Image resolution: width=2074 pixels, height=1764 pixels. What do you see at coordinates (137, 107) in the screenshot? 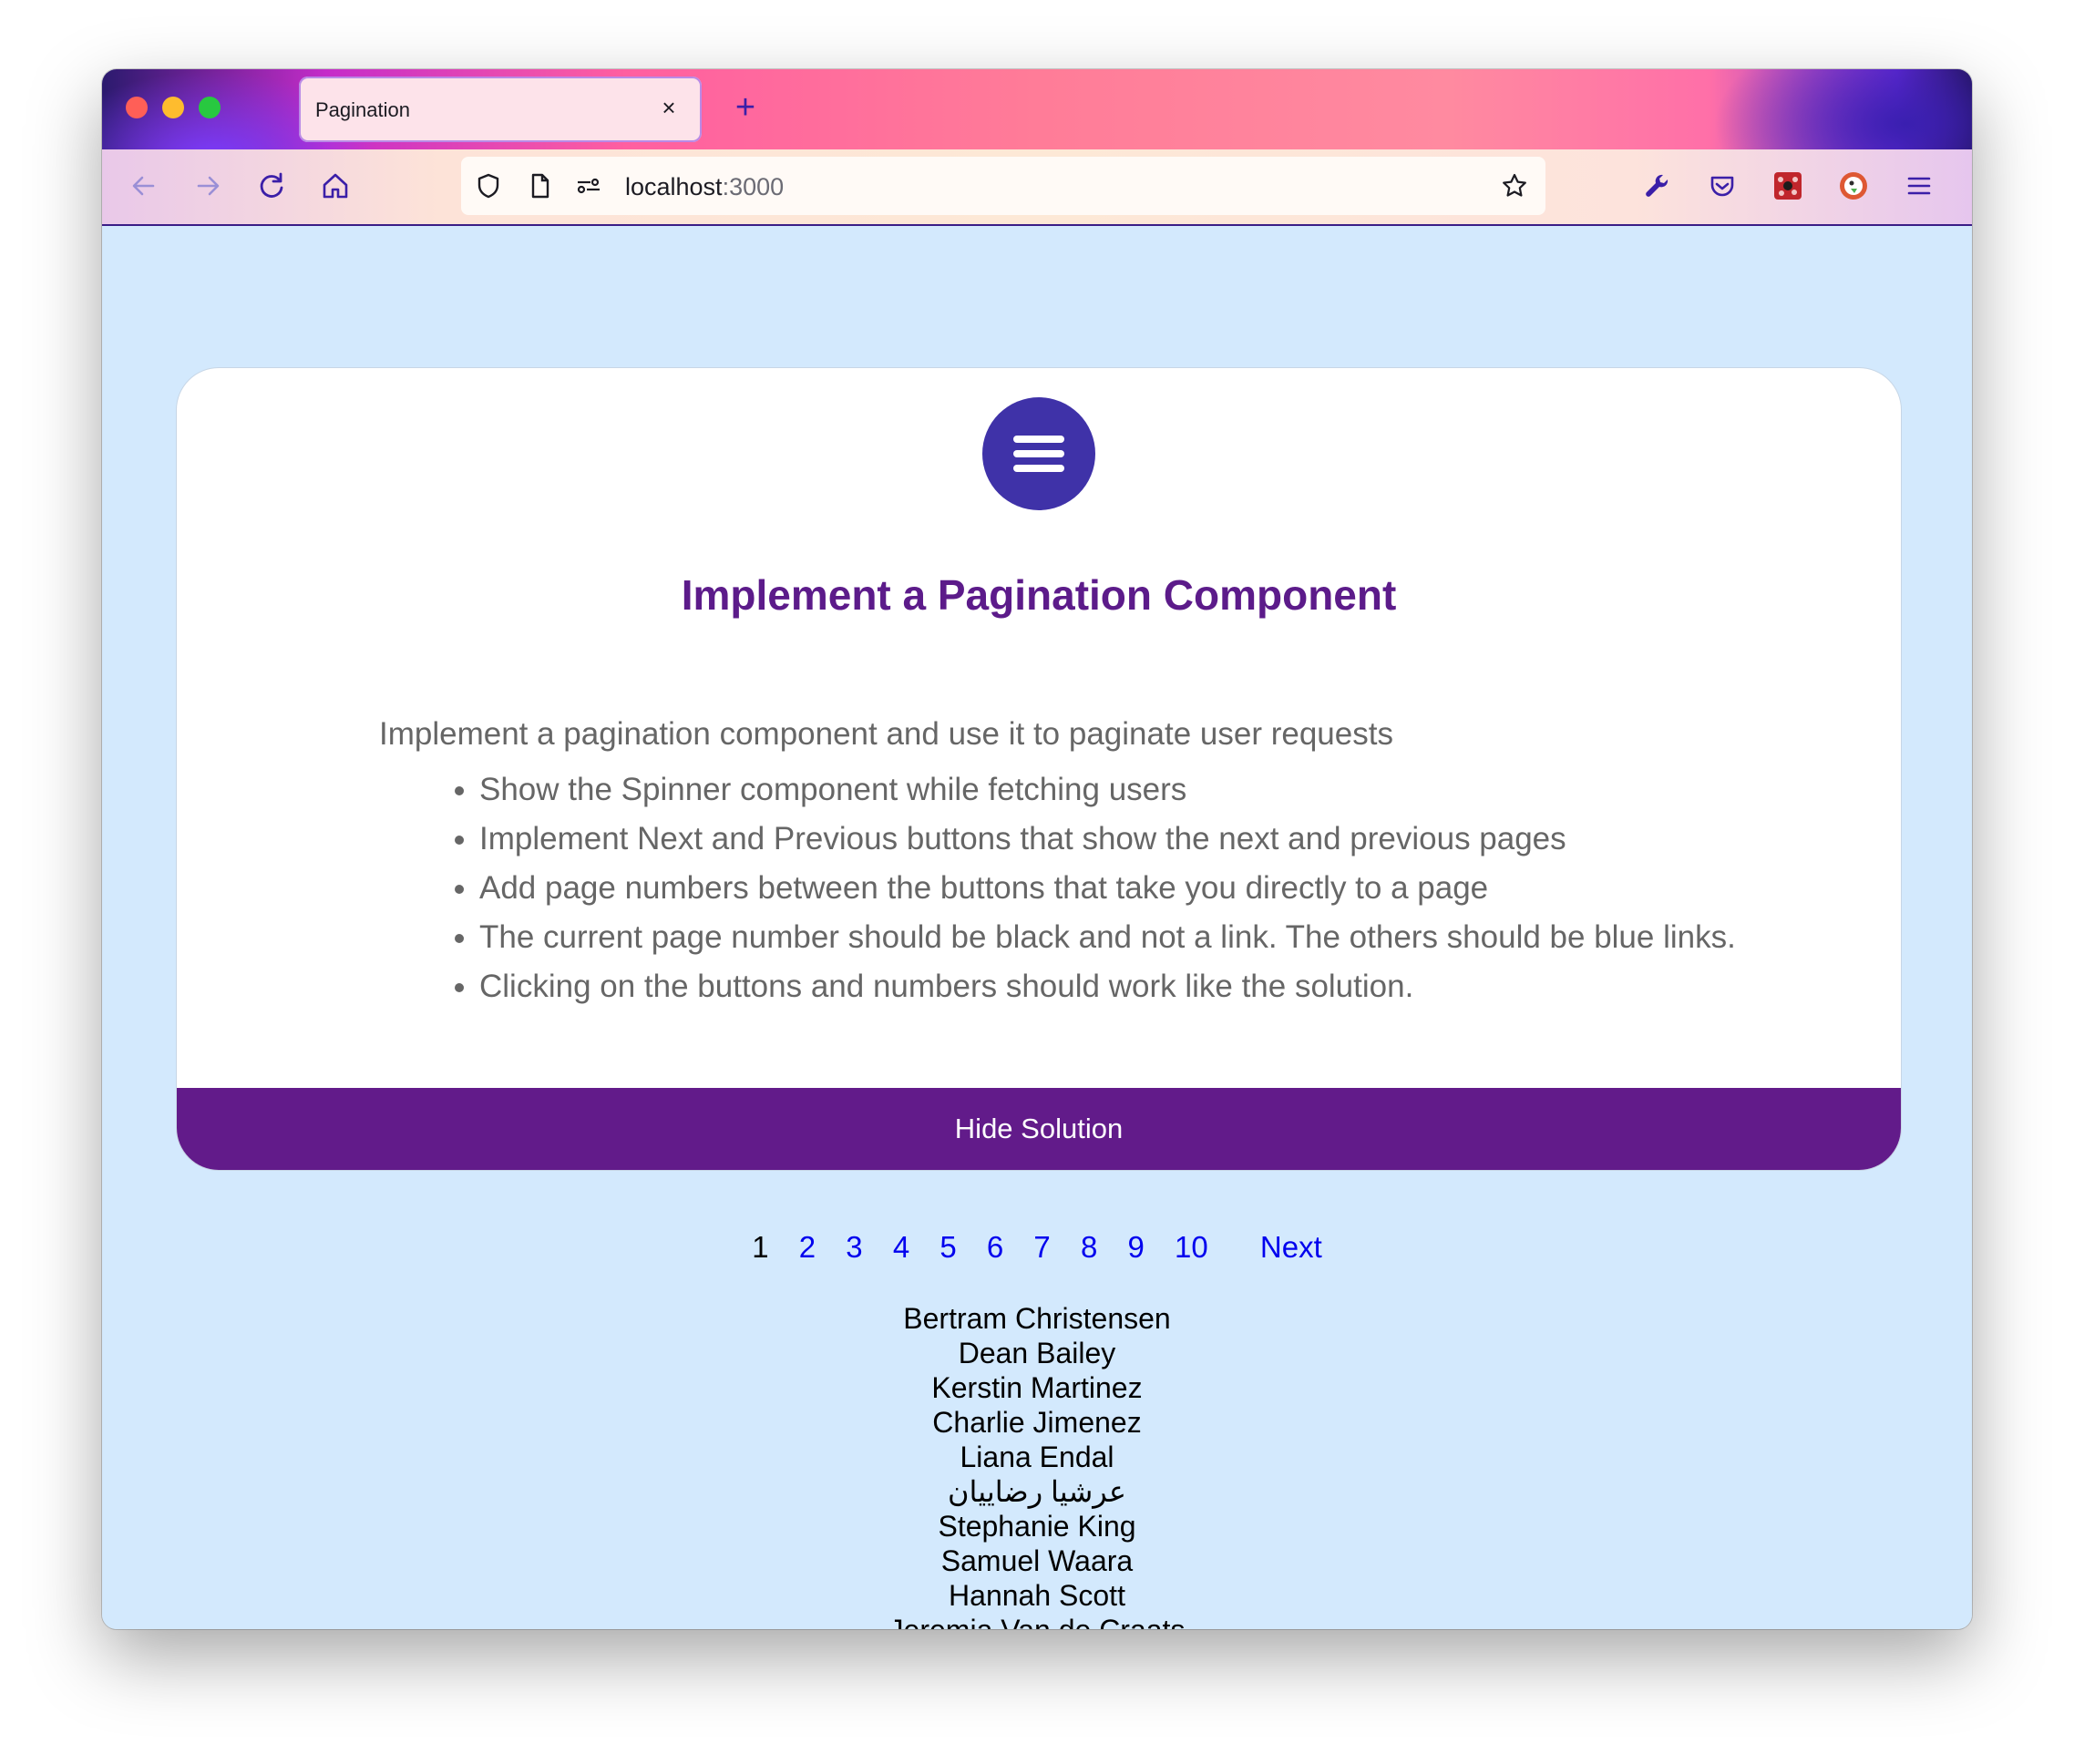
I see `close-window-button` at bounding box center [137, 107].